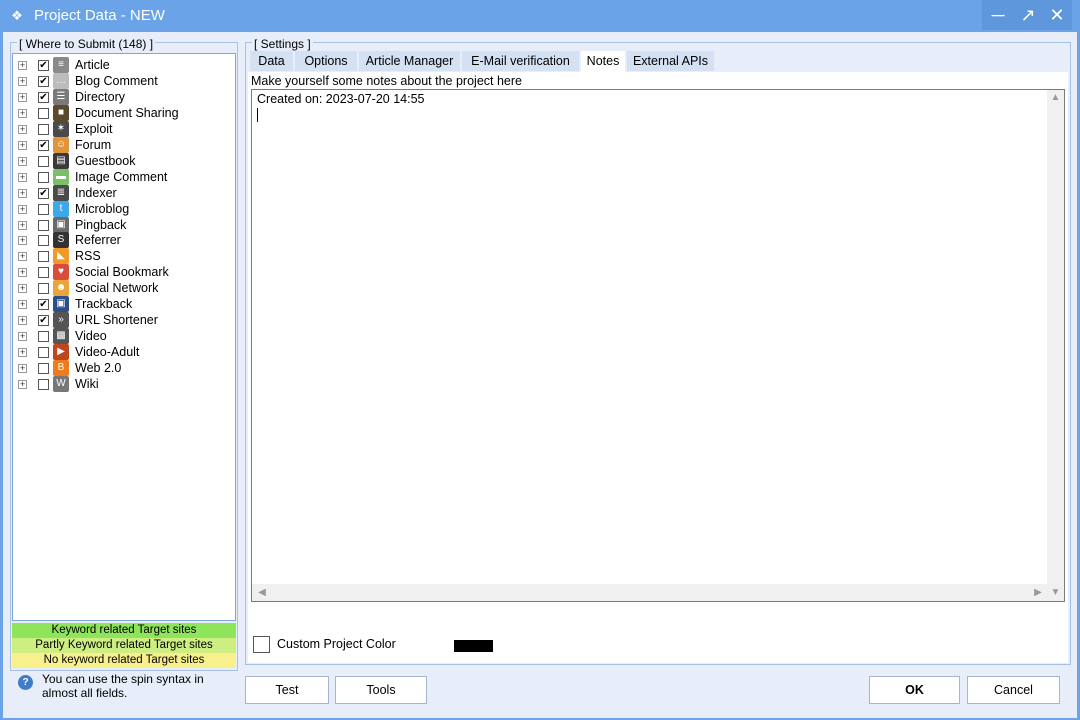 The height and width of the screenshot is (720, 1080). What do you see at coordinates (98, 368) in the screenshot?
I see `tree-item-label: Web 2.0` at bounding box center [98, 368].